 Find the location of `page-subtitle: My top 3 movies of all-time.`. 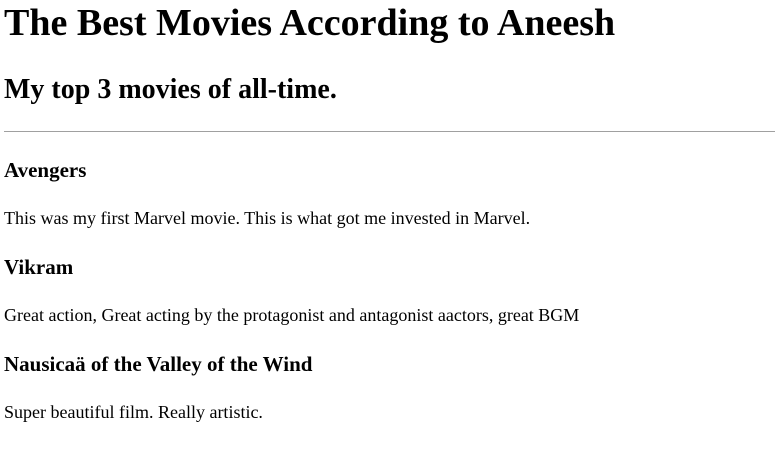

page-subtitle: My top 3 movies of all-time. is located at coordinates (170, 89).